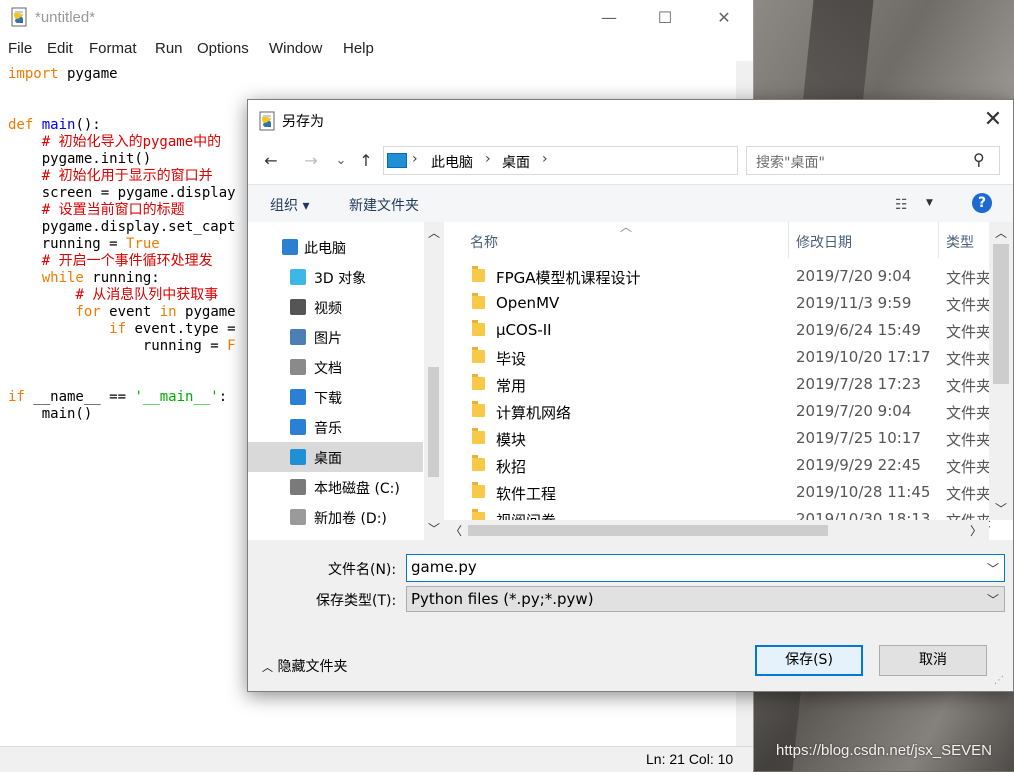 The width and height of the screenshot is (1014, 772). Describe the element at coordinates (484, 242) in the screenshot. I see `column-name: 名称` at that location.